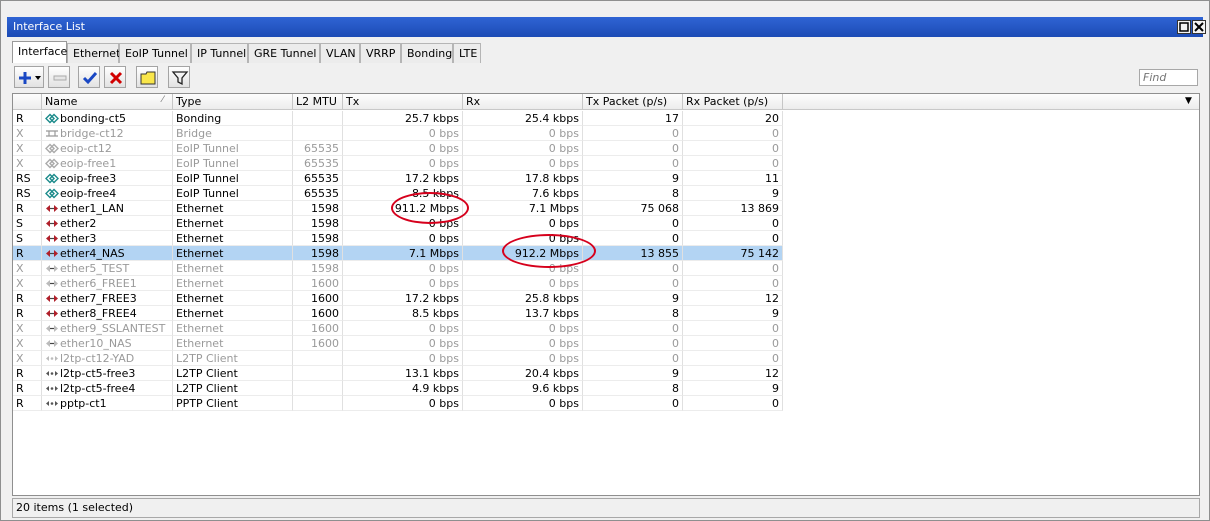 This screenshot has height=521, width=1210. What do you see at coordinates (380, 53) in the screenshot?
I see `tab-vrrp: VRRP` at bounding box center [380, 53].